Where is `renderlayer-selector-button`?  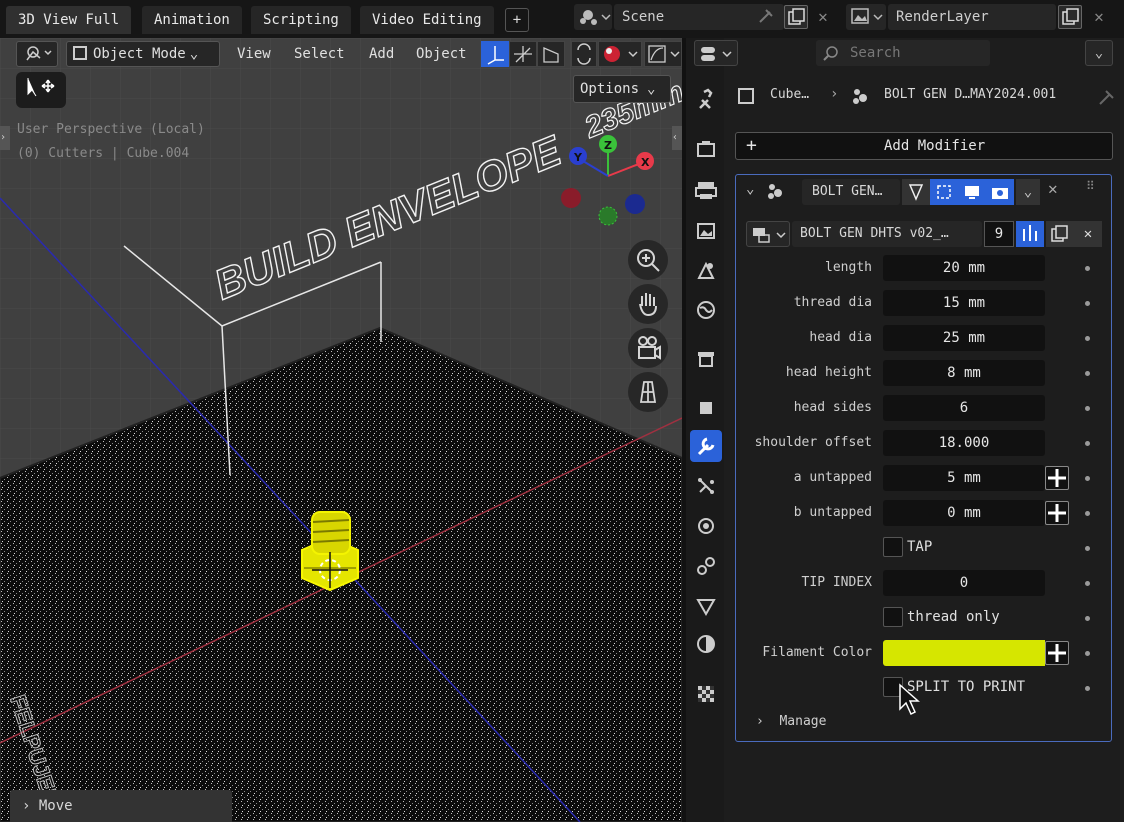 renderlayer-selector-button is located at coordinates (866, 17).